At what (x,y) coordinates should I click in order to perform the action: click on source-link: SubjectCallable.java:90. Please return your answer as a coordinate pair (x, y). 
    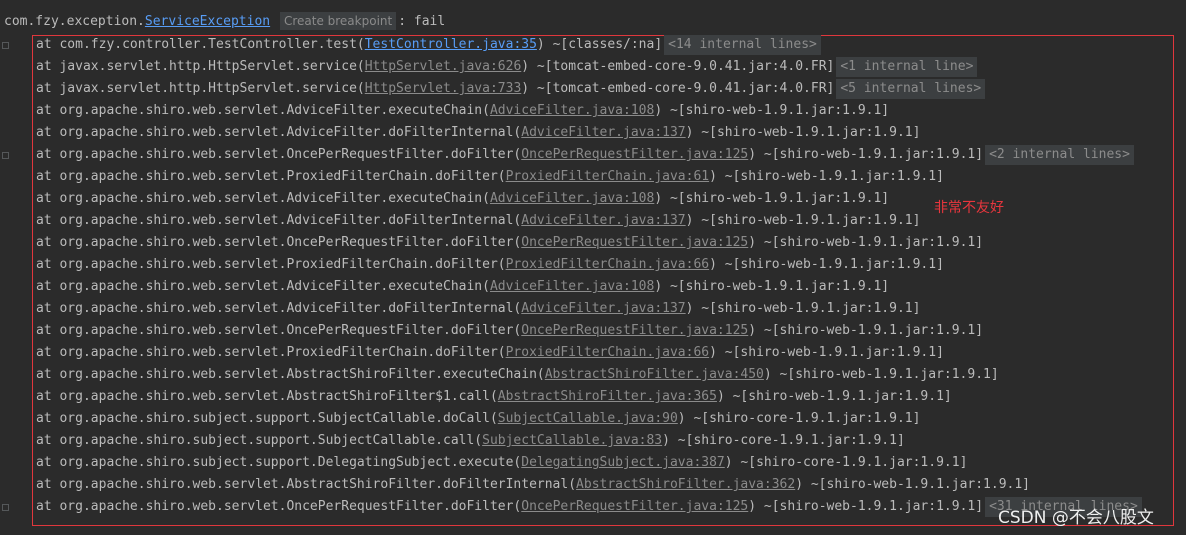
    Looking at the image, I should click on (588, 418).